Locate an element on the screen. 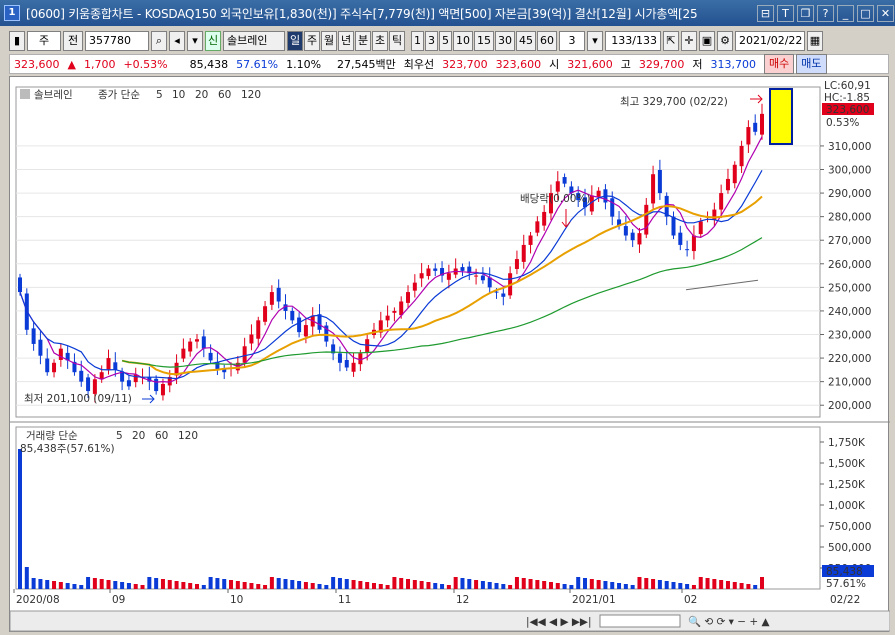 The height and width of the screenshot is (635, 895). restore-icon: ❐ is located at coordinates (805, 13).